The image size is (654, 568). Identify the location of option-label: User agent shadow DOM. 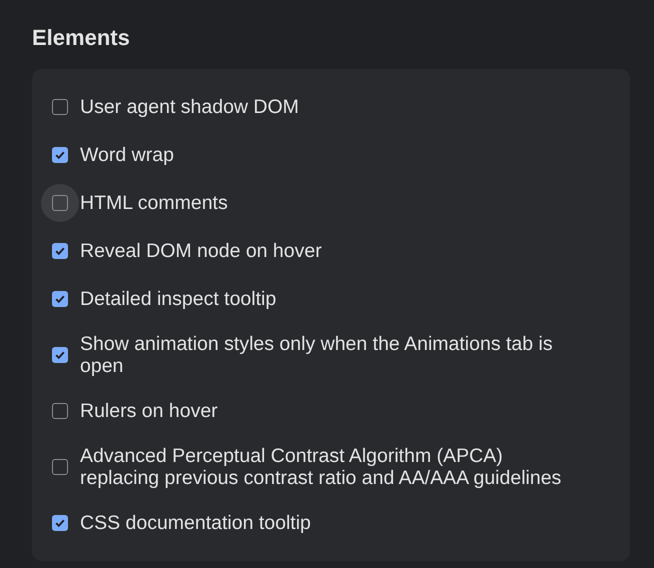
(189, 107).